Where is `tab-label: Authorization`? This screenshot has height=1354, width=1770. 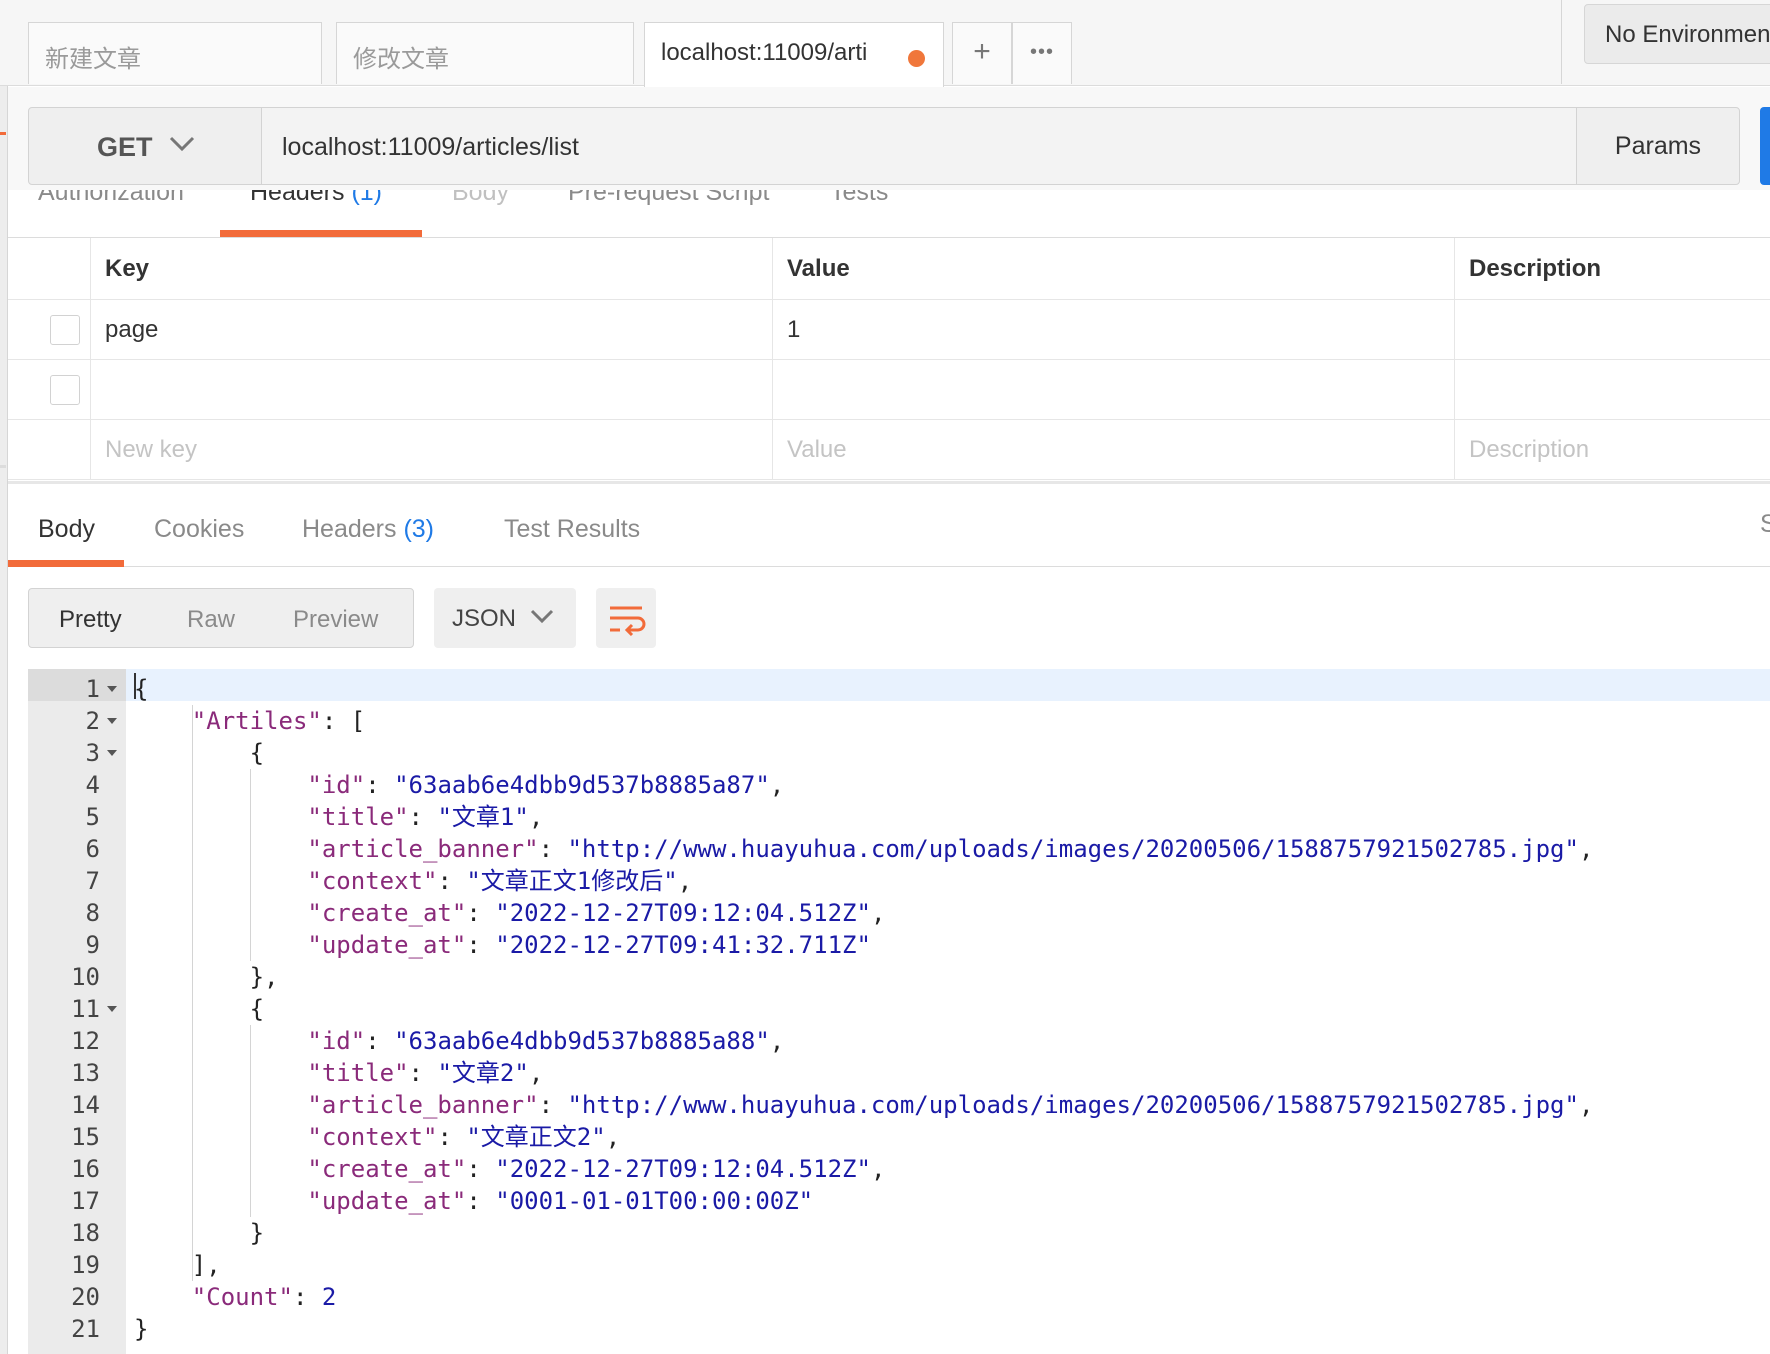 tab-label: Authorization is located at coordinates (111, 198).